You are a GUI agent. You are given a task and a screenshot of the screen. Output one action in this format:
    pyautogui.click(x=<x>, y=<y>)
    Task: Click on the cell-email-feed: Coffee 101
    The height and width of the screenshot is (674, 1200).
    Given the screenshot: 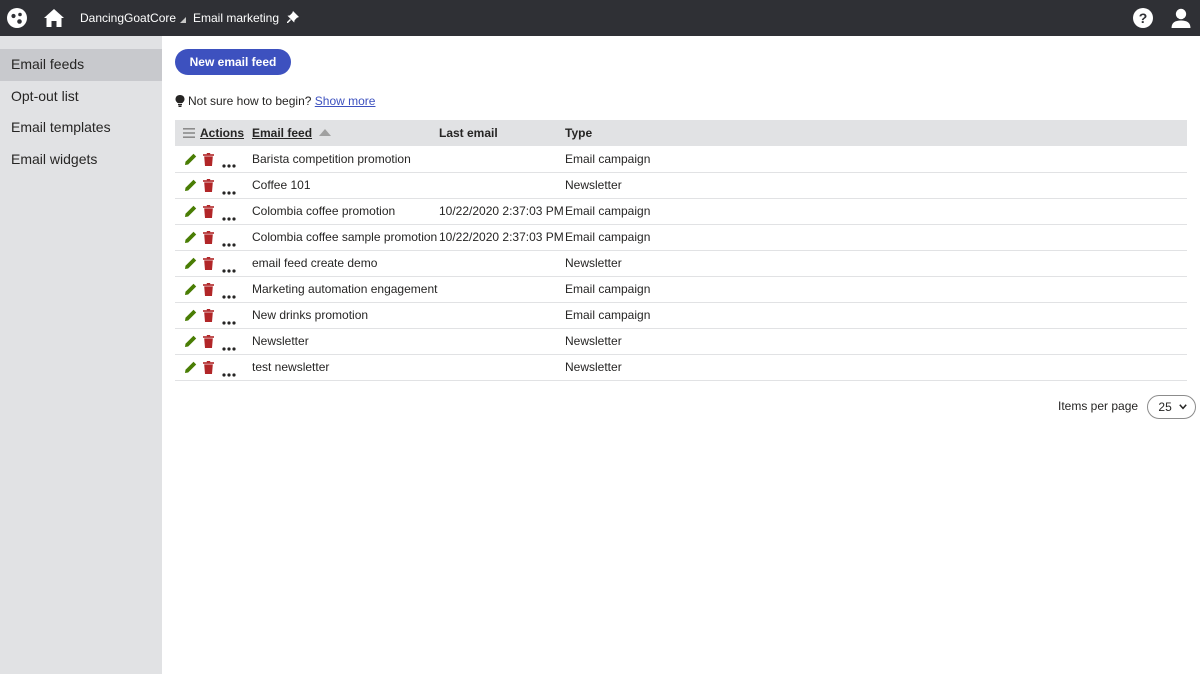 What is the action you would take?
    pyautogui.click(x=345, y=185)
    